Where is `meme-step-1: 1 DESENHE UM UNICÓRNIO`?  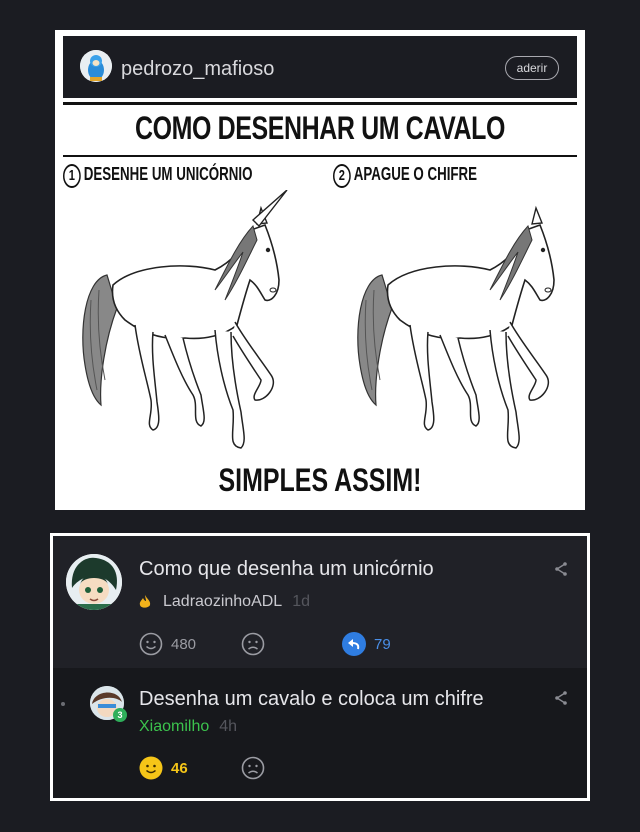
meme-step-1: 1 DESENHE UM UNICÓRNIO is located at coordinates (157, 176).